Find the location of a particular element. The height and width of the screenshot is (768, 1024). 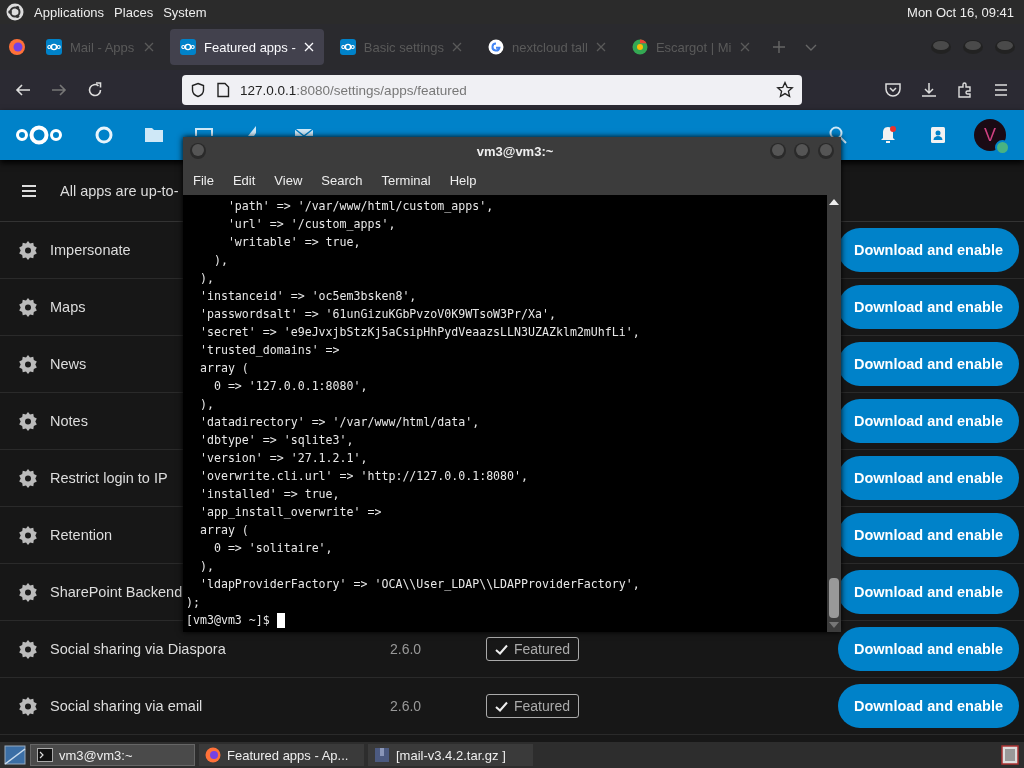

terminal-line: 0 => 'solitaire', is located at coordinates (272, 548).